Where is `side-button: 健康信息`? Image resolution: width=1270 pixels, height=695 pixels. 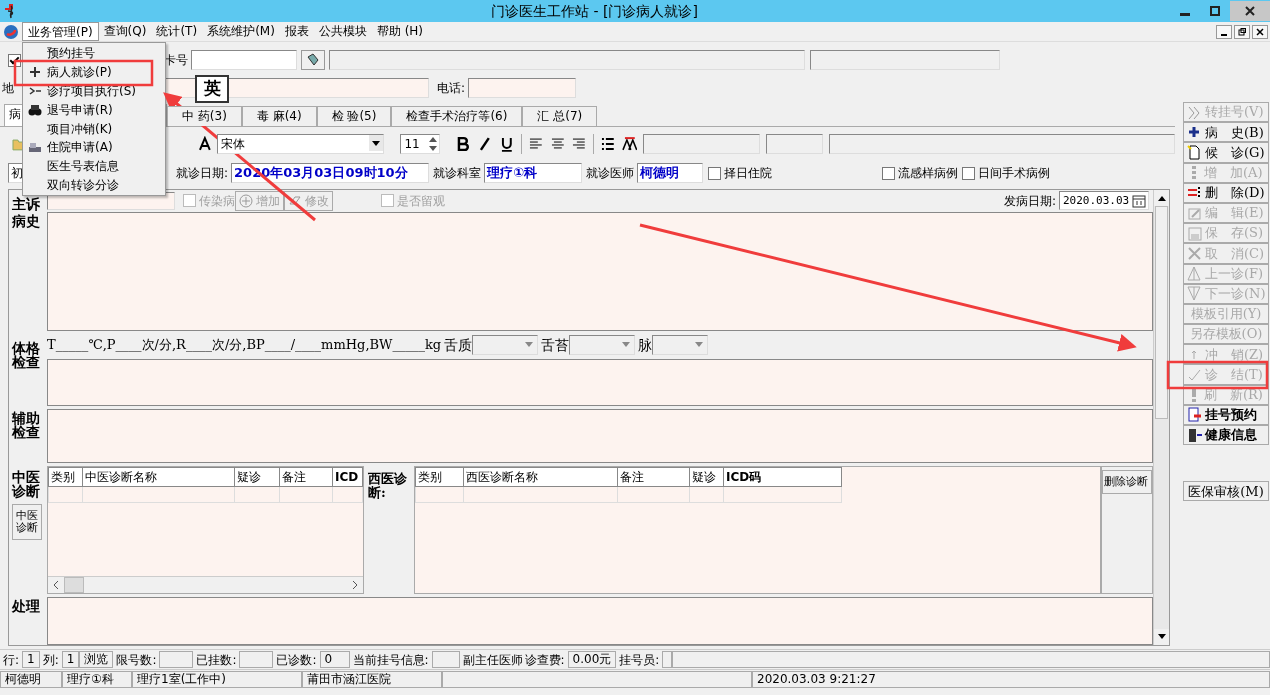
side-button: 健康信息 is located at coordinates (1226, 435).